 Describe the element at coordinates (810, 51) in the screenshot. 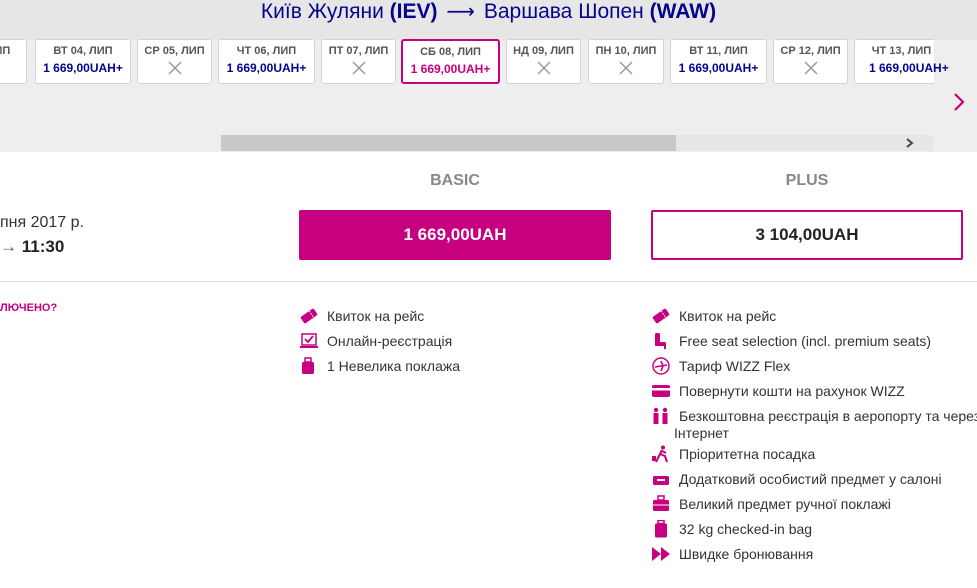

I see `date-label: СР 12, ЛИП` at that location.